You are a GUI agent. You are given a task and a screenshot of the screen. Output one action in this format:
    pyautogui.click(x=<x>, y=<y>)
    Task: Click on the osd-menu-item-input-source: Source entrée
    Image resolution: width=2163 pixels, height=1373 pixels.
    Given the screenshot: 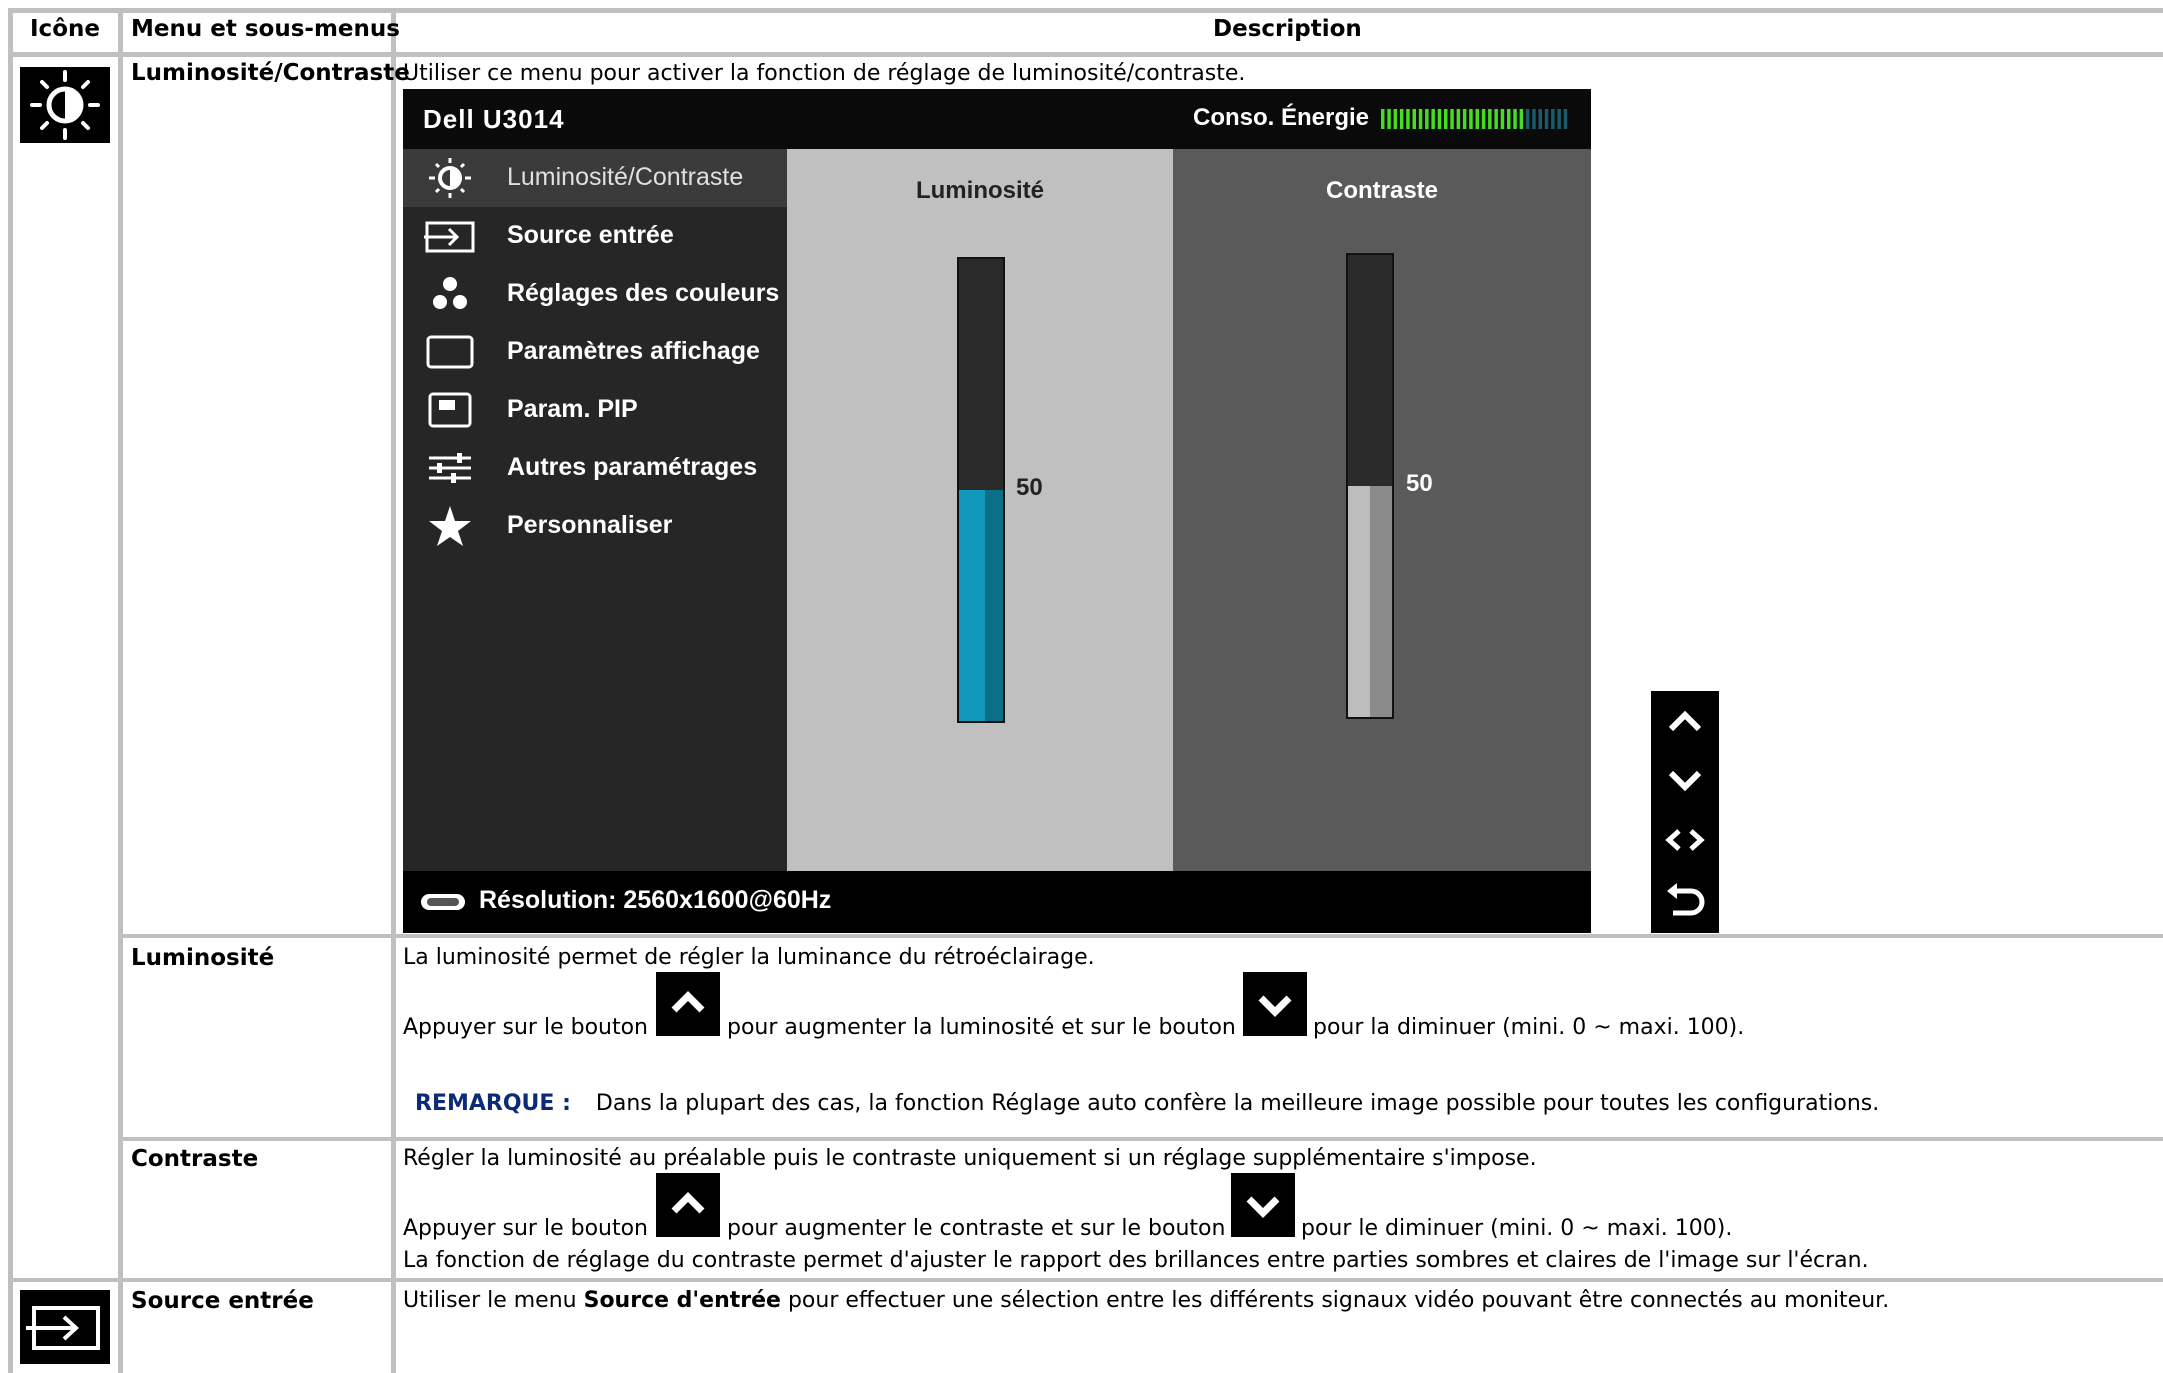 What is the action you would take?
    pyautogui.click(x=595, y=236)
    